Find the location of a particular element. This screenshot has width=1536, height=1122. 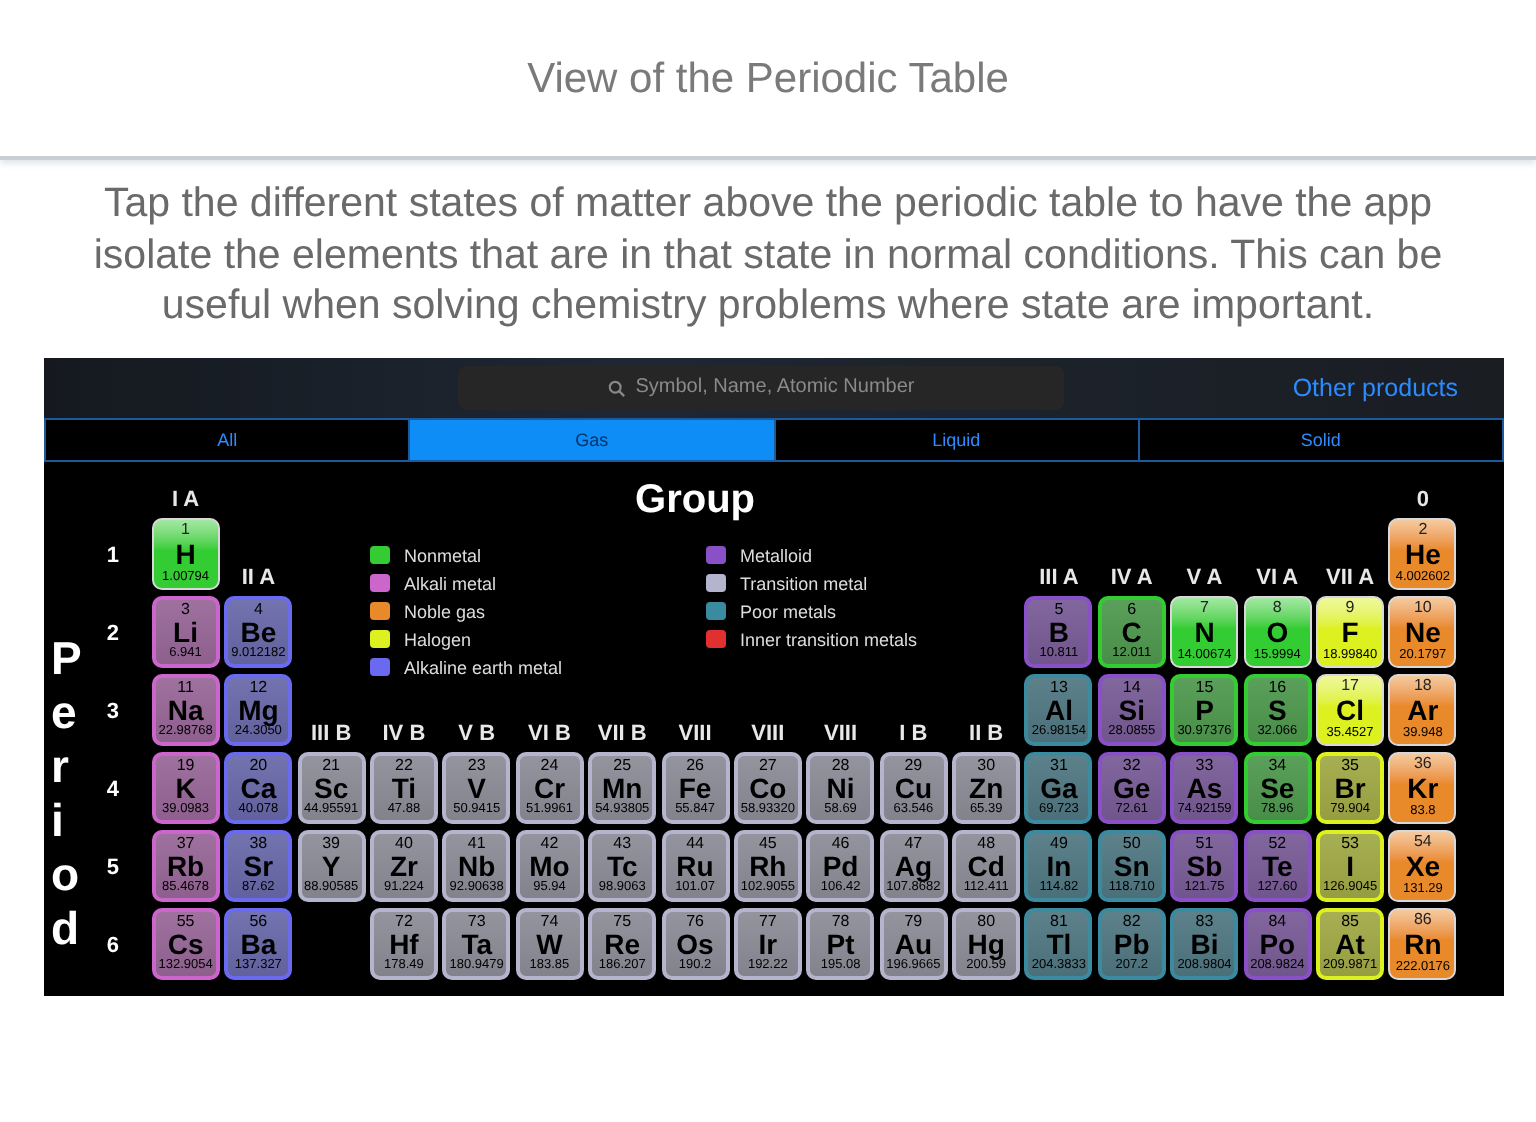

group-label: I A is located at coordinates (185, 501).